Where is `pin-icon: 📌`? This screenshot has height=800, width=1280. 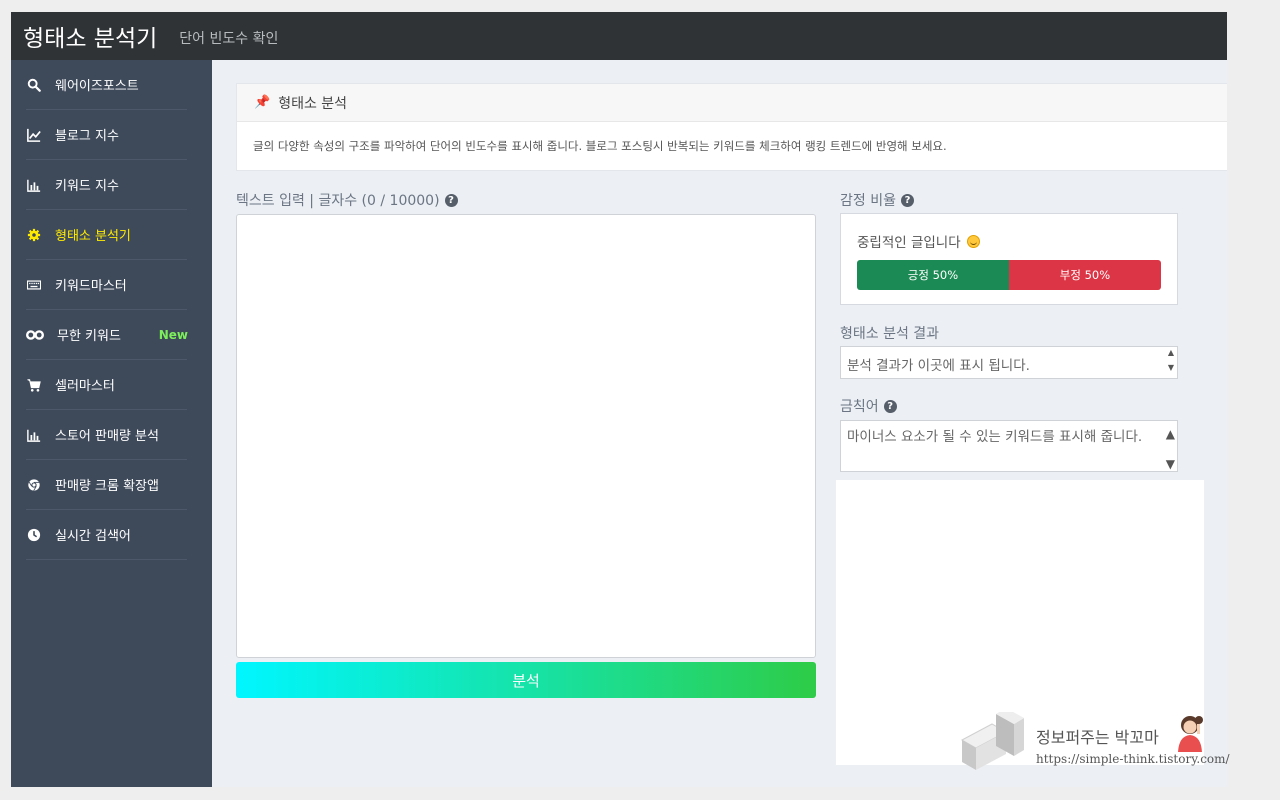
pin-icon: 📌 is located at coordinates (262, 102).